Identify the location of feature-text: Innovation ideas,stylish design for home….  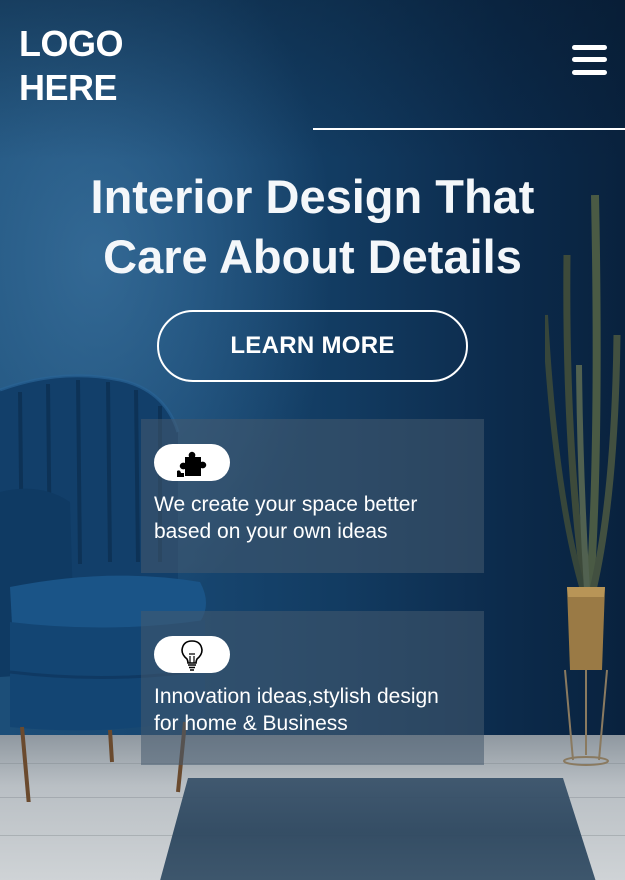
(313, 710).